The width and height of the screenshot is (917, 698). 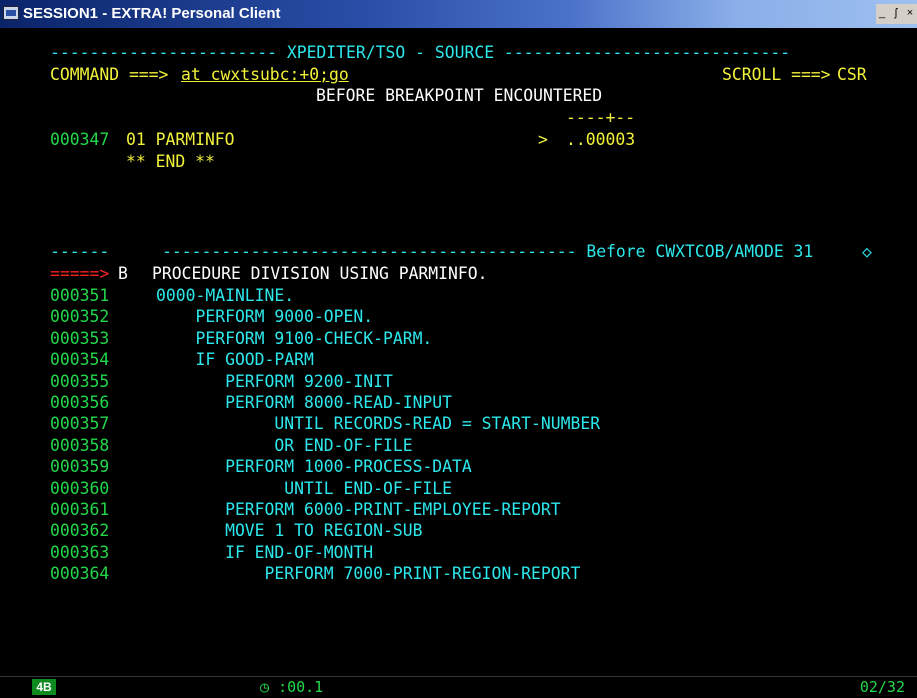 I want to click on elapsed-time: ◷ :00.1, so click(x=291, y=687).